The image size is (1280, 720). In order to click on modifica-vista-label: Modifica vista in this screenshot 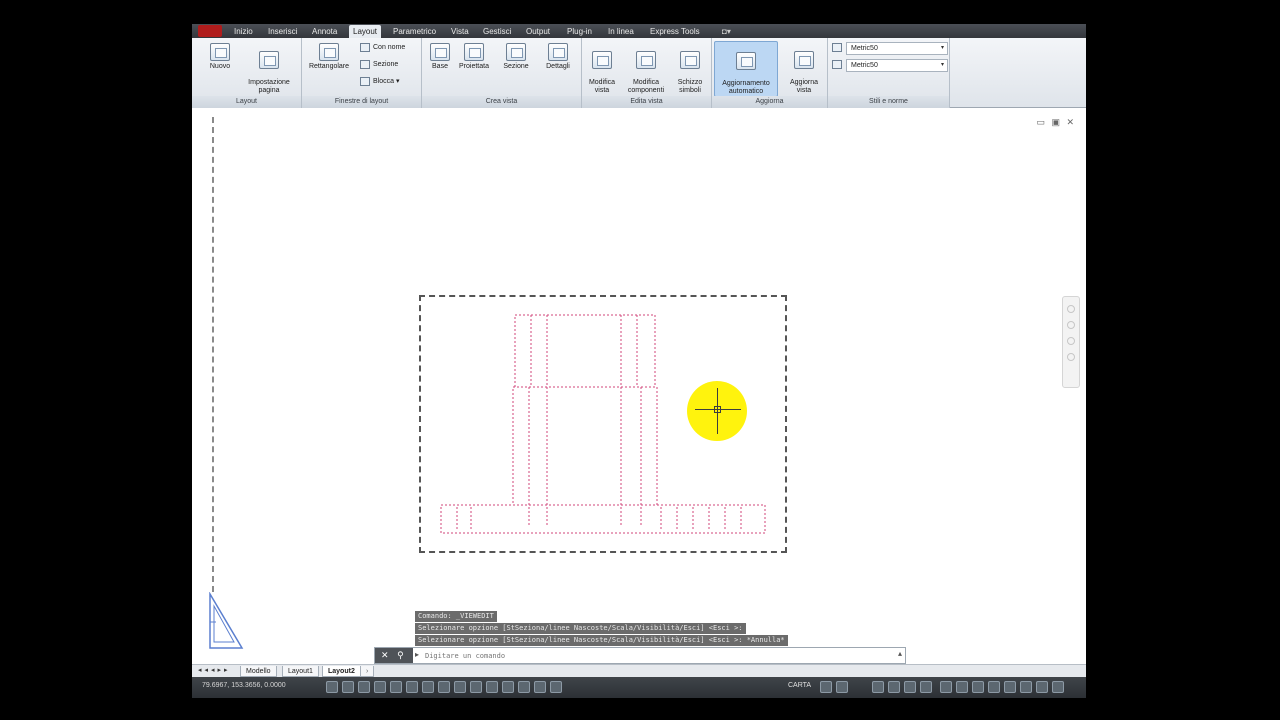, I will do `click(602, 86)`.